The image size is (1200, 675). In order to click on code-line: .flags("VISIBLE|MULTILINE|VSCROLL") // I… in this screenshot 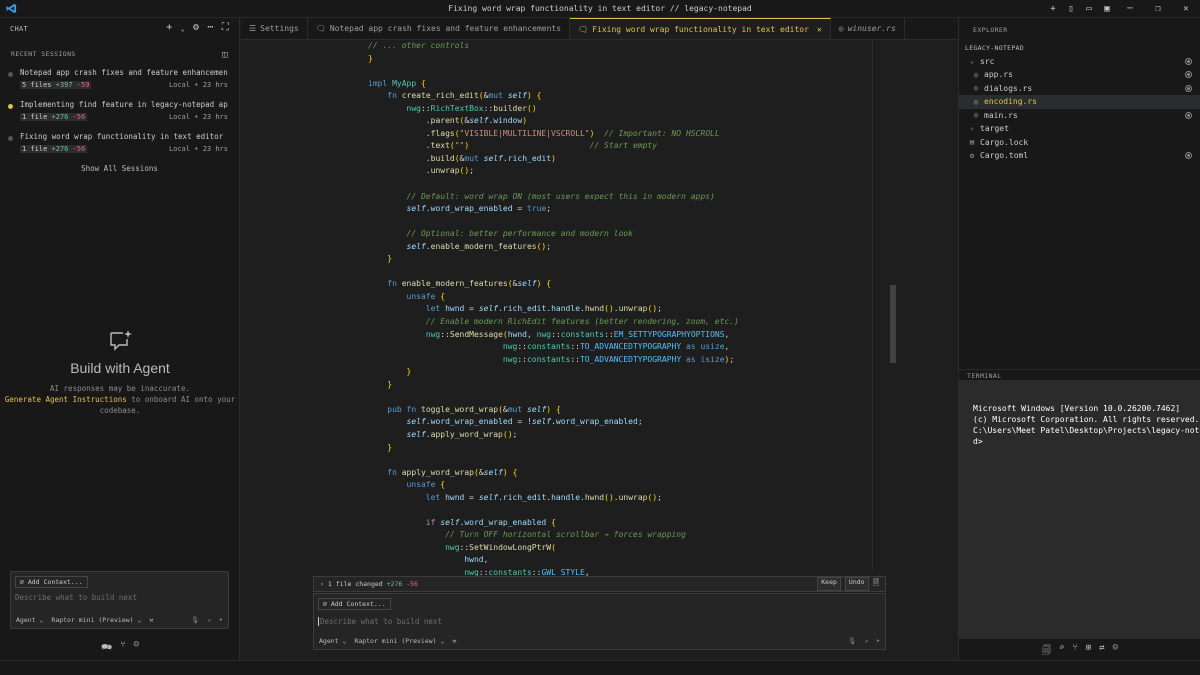, I will do `click(553, 134)`.